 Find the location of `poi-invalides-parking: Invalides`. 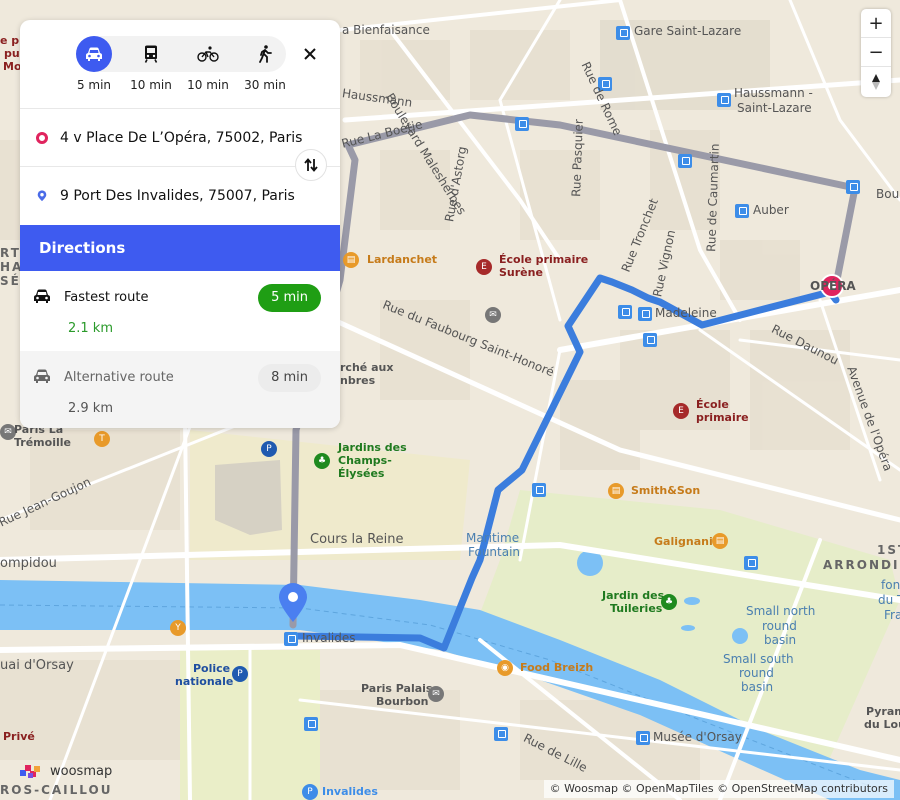

poi-invalides-parking: Invalides is located at coordinates (350, 791).